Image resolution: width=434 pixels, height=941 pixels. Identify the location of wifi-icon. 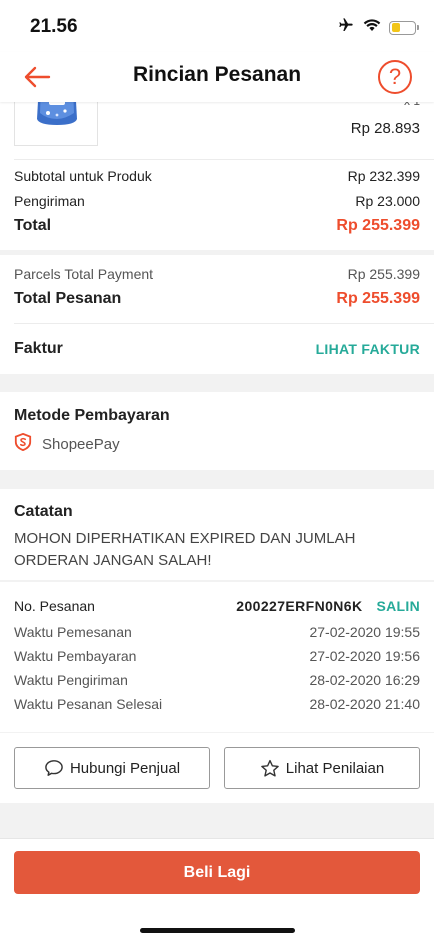
(372, 27).